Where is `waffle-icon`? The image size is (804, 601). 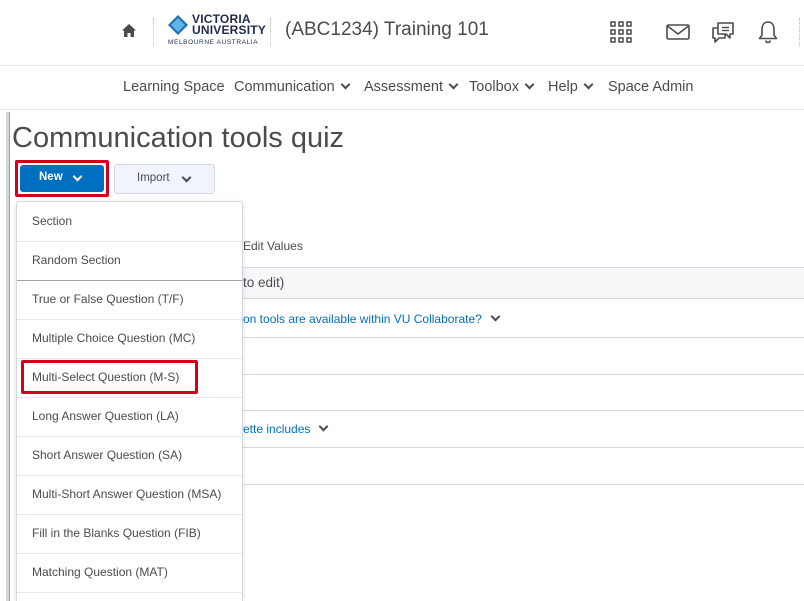 waffle-icon is located at coordinates (621, 32).